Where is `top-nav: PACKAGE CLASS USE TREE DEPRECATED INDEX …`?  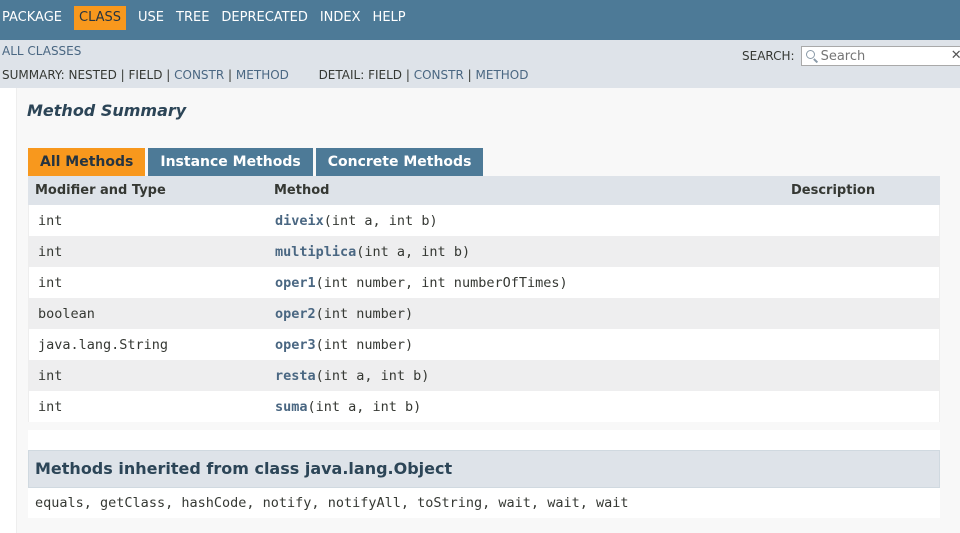 top-nav: PACKAGE CLASS USE TREE DEPRECATED INDEX … is located at coordinates (210, 18).